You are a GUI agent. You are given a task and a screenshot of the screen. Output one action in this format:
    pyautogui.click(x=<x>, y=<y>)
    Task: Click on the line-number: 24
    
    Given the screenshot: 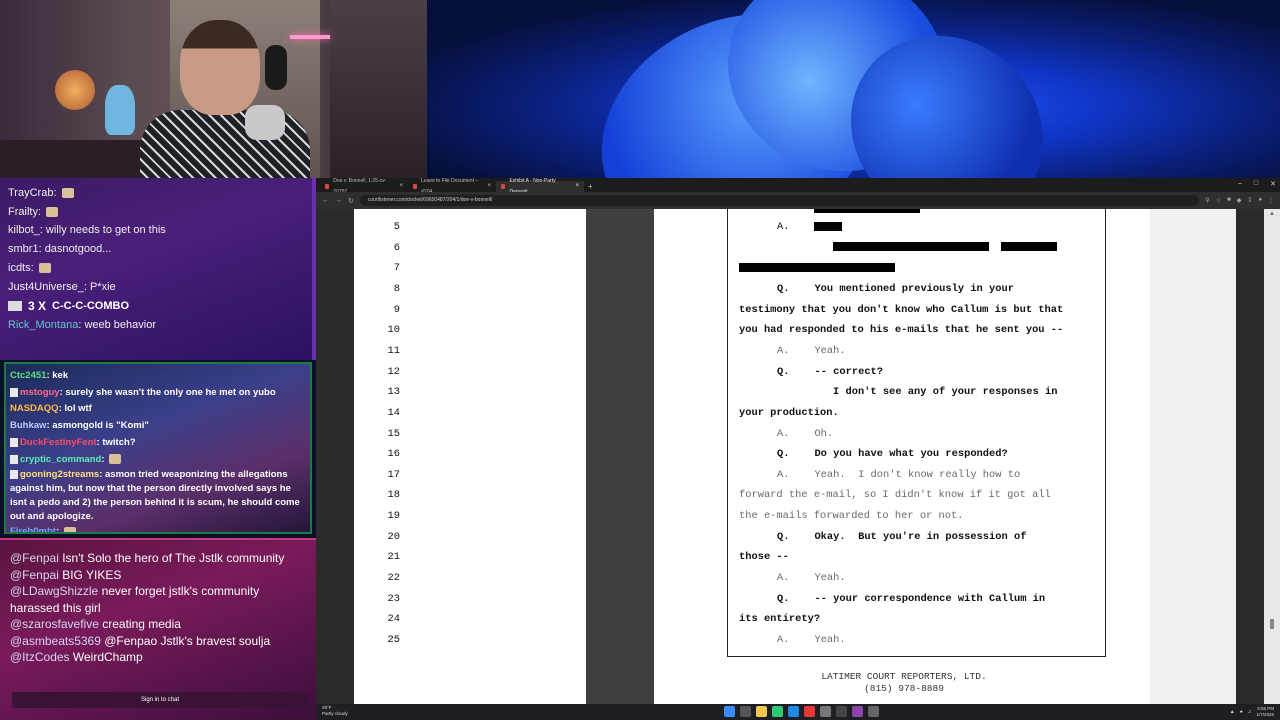 What is the action you would take?
    pyautogui.click(x=393, y=619)
    